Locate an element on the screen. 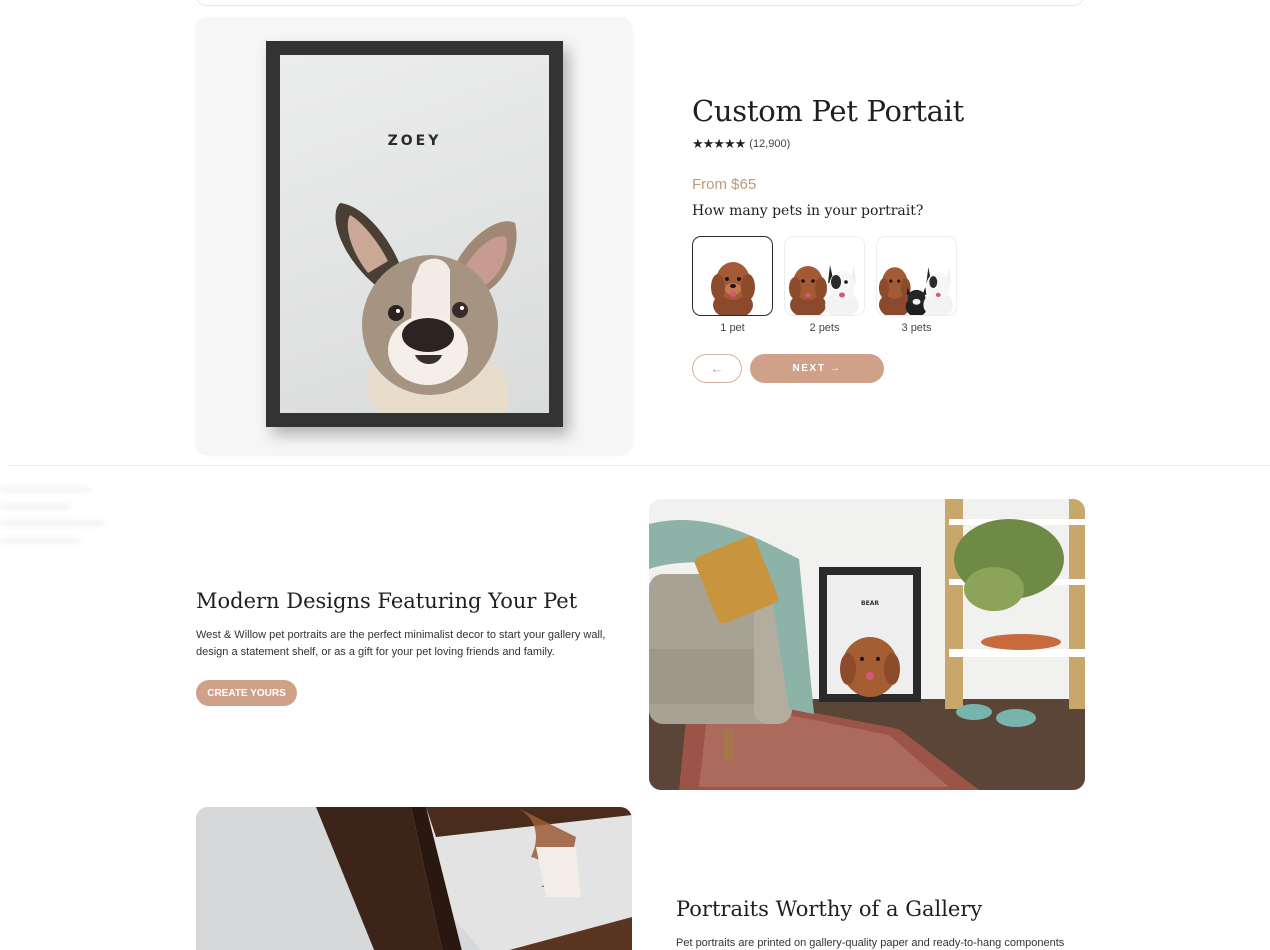 The width and height of the screenshot is (1270, 950). portrait-print: ZOEY is located at coordinates (414, 234).